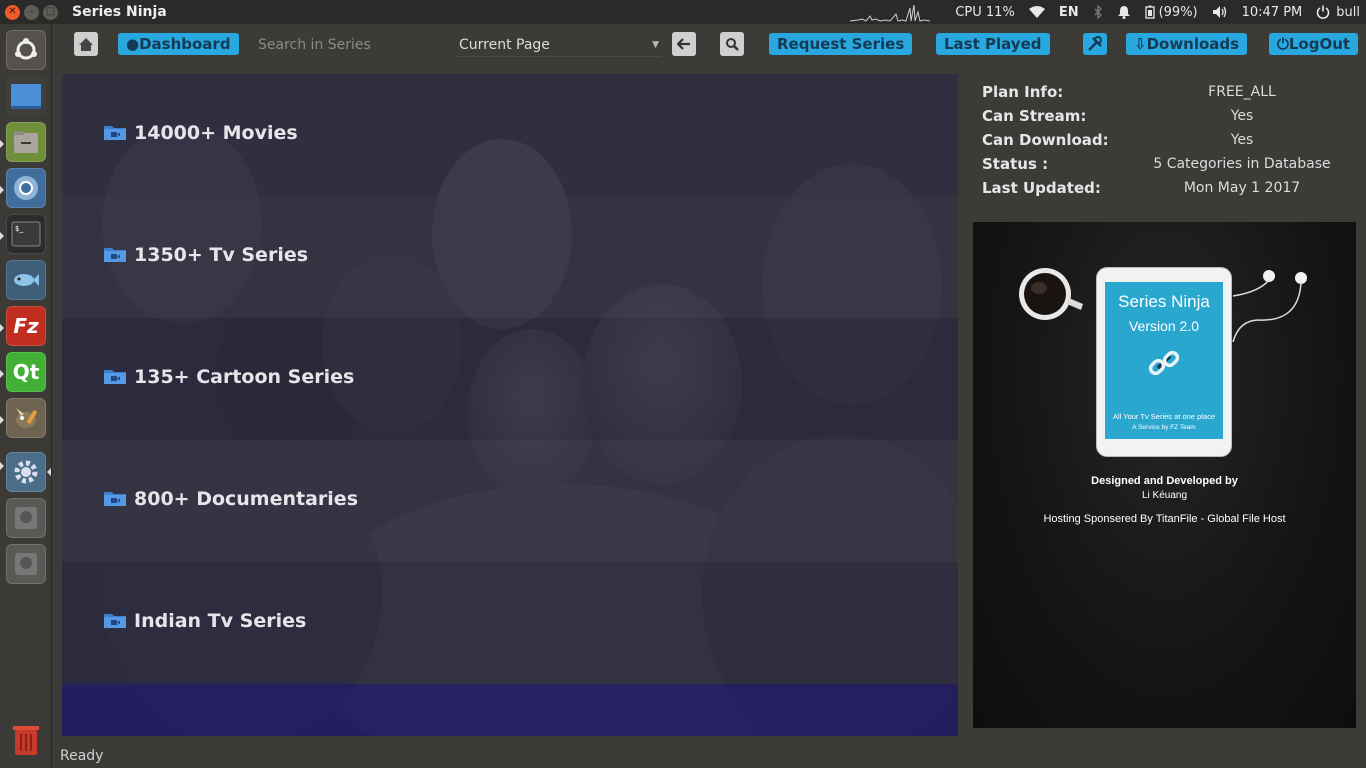  What do you see at coordinates (1124, 12) in the screenshot?
I see `notification-bell-icon` at bounding box center [1124, 12].